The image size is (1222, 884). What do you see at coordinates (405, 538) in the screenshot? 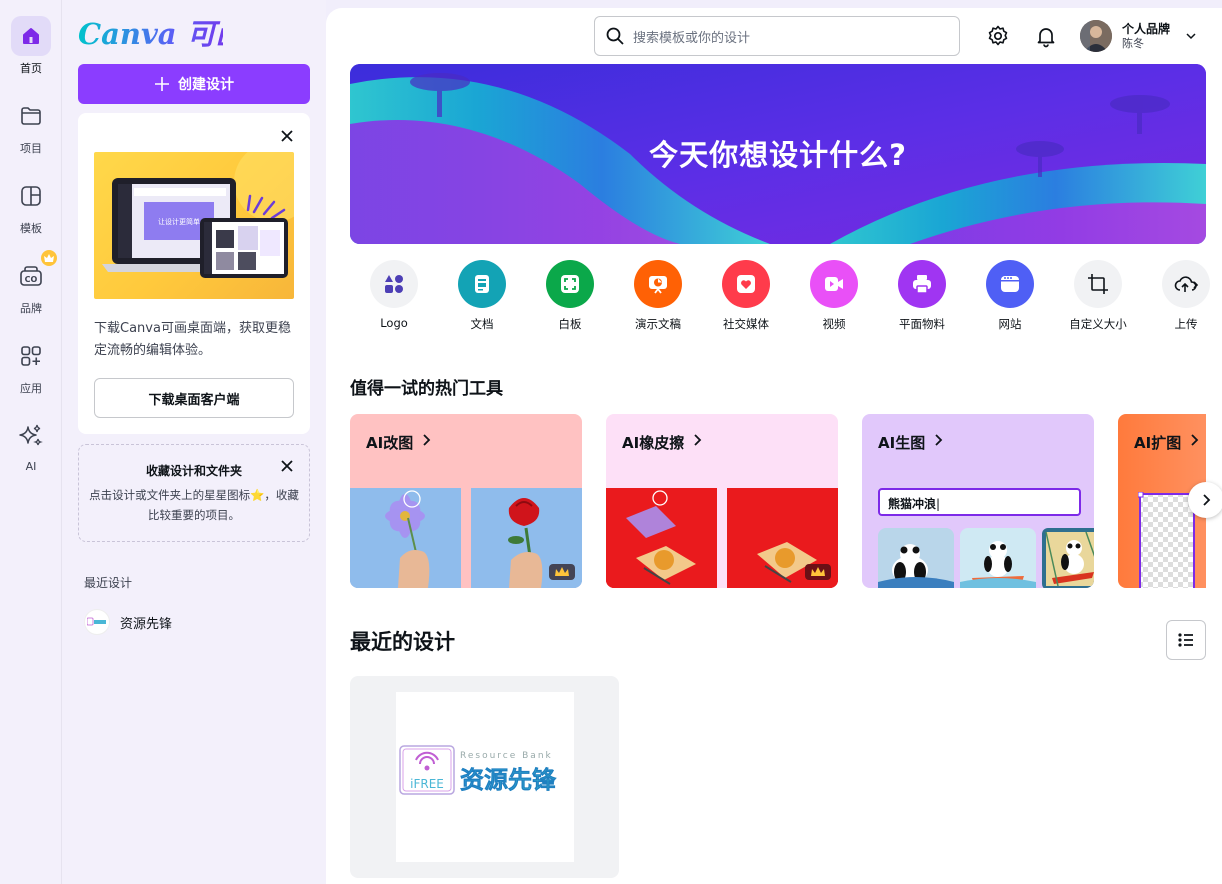
I see `tool-preview-before` at bounding box center [405, 538].